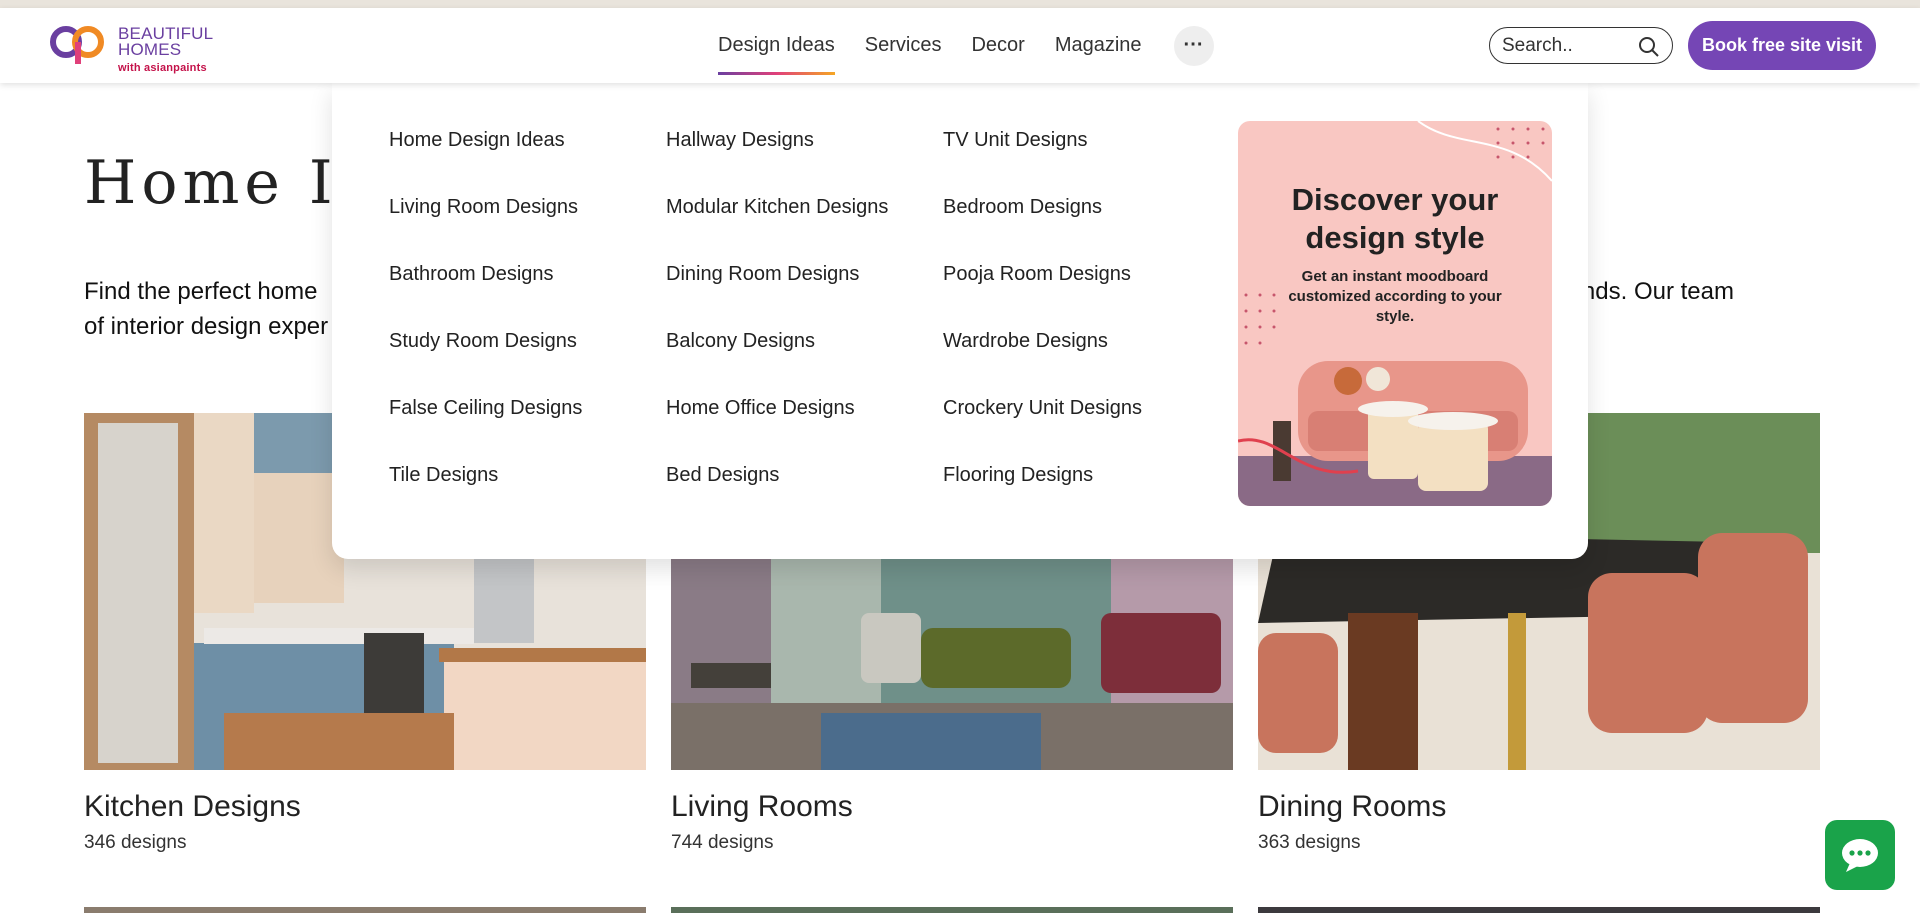  What do you see at coordinates (960, 4) in the screenshot?
I see `top-strip` at bounding box center [960, 4].